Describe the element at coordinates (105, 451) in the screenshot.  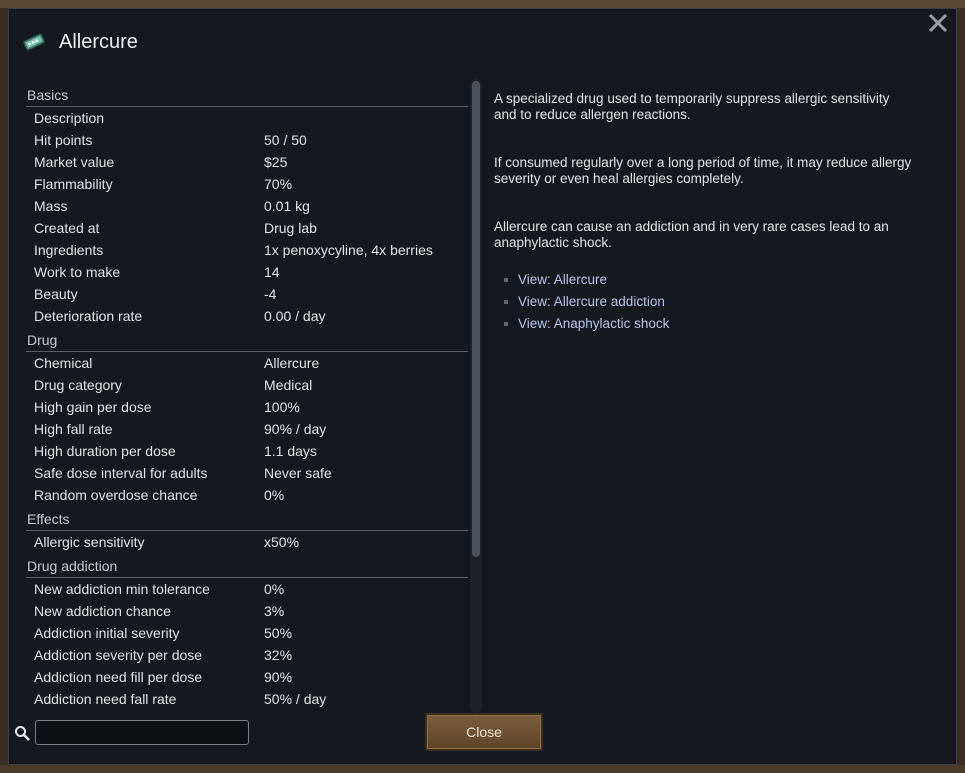
I see `stat-label: High duration per dose` at that location.